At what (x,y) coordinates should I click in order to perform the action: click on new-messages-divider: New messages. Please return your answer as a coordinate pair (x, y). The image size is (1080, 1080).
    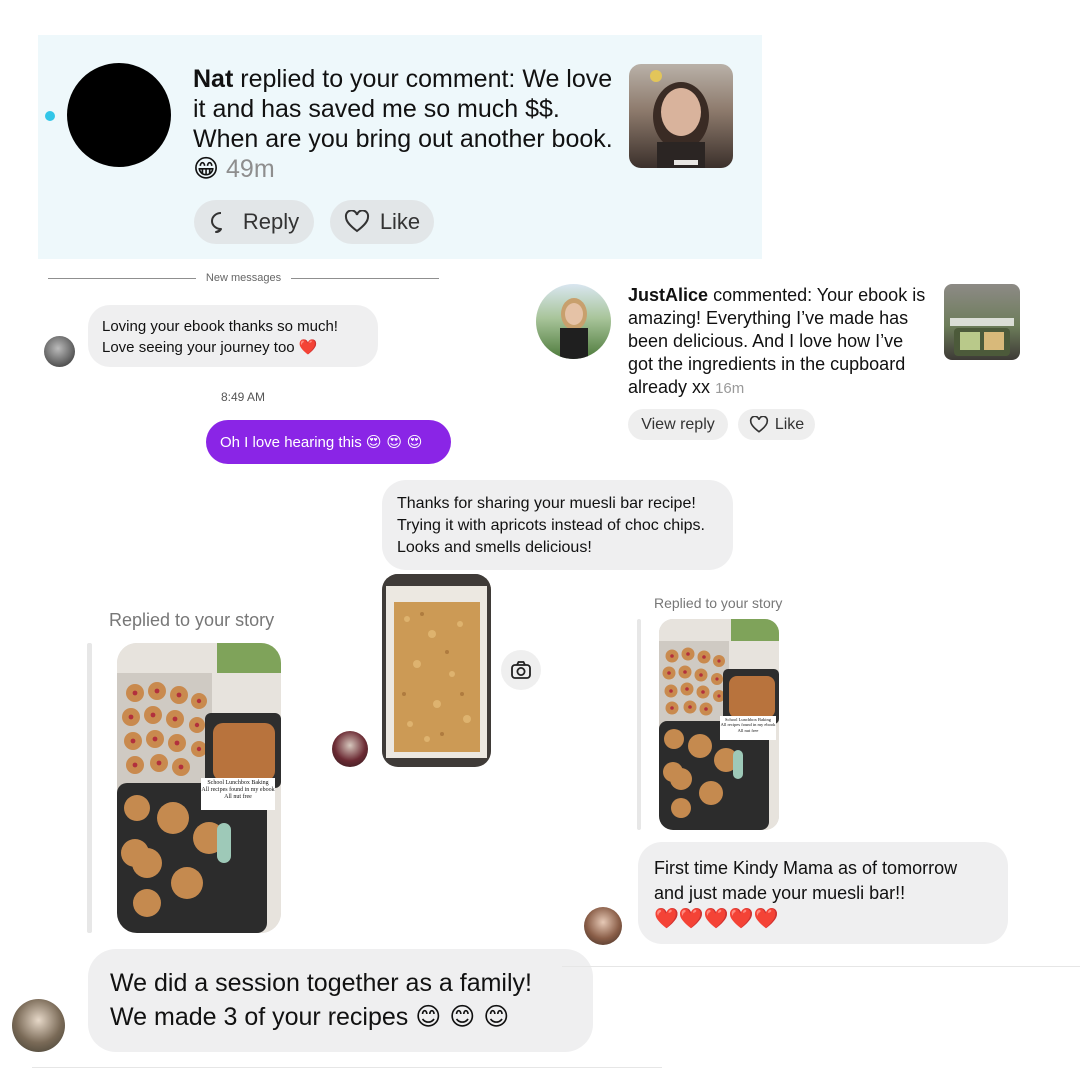
    Looking at the image, I should click on (243, 278).